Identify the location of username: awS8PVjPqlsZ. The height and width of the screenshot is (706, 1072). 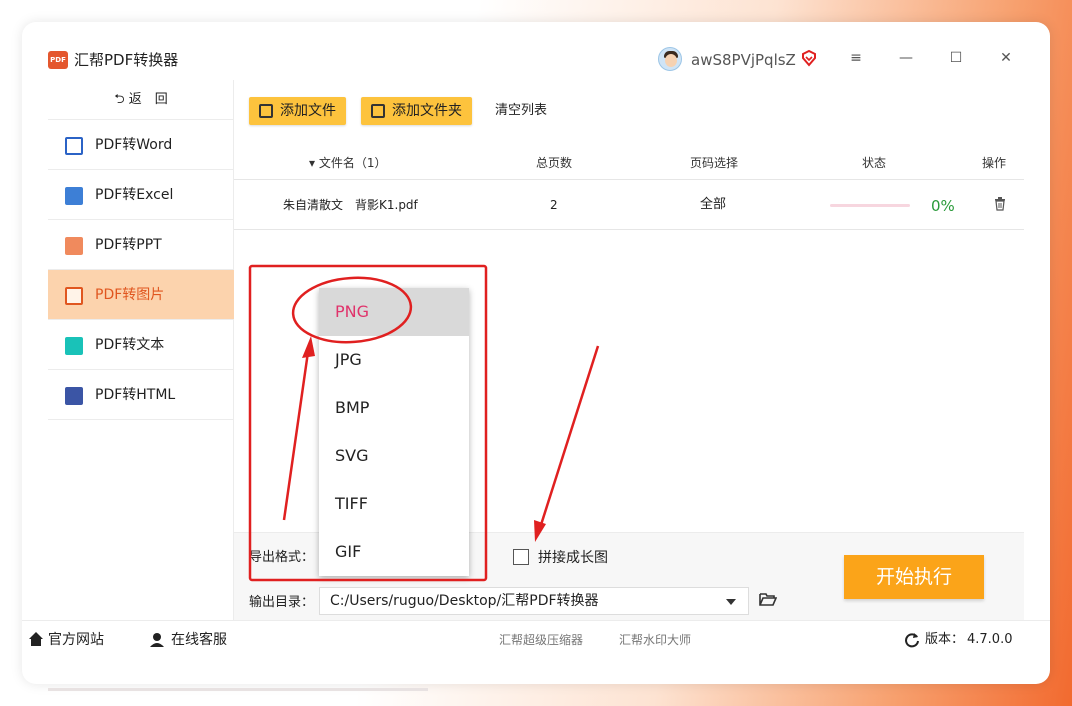
(743, 60).